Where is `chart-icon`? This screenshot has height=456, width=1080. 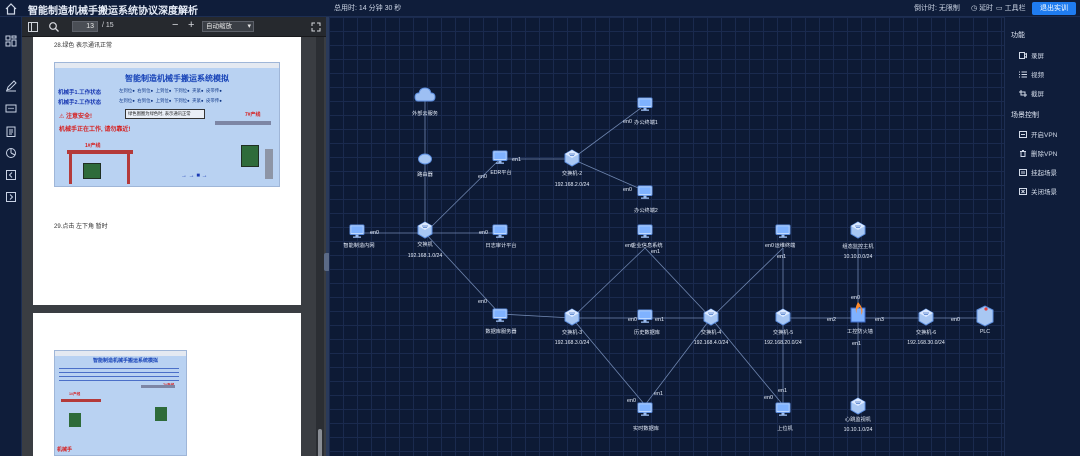
chart-icon is located at coordinates (11, 153).